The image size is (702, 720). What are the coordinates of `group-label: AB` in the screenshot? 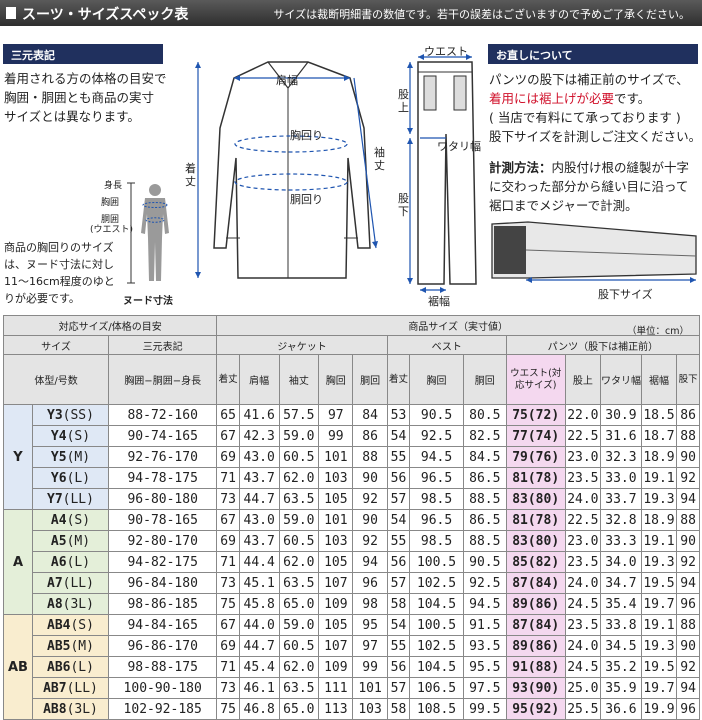 It's located at (18, 667).